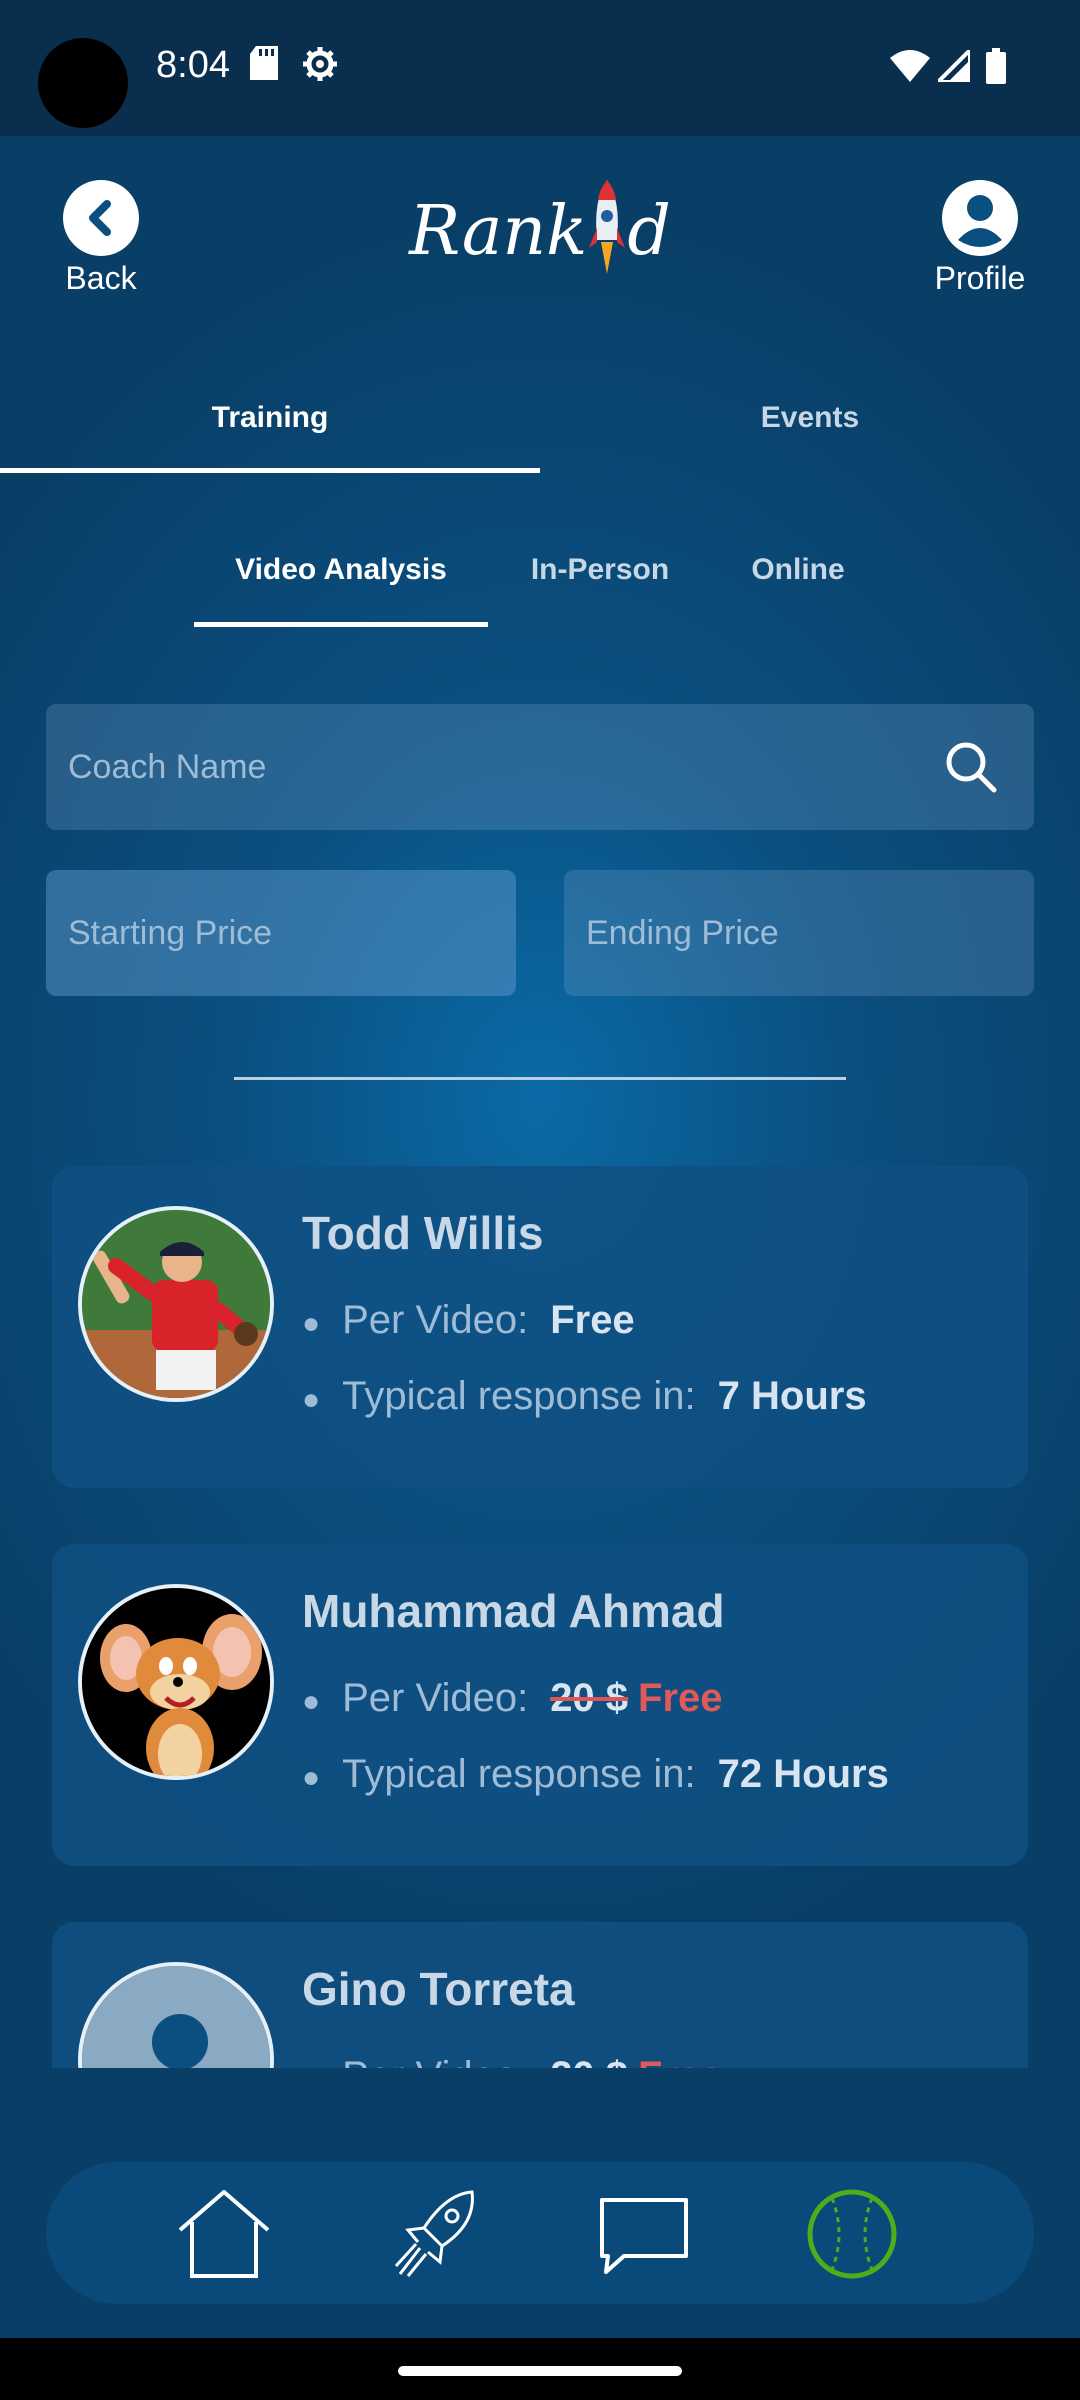 The height and width of the screenshot is (2400, 1080). I want to click on response-value: 7 Hours, so click(792, 1396).